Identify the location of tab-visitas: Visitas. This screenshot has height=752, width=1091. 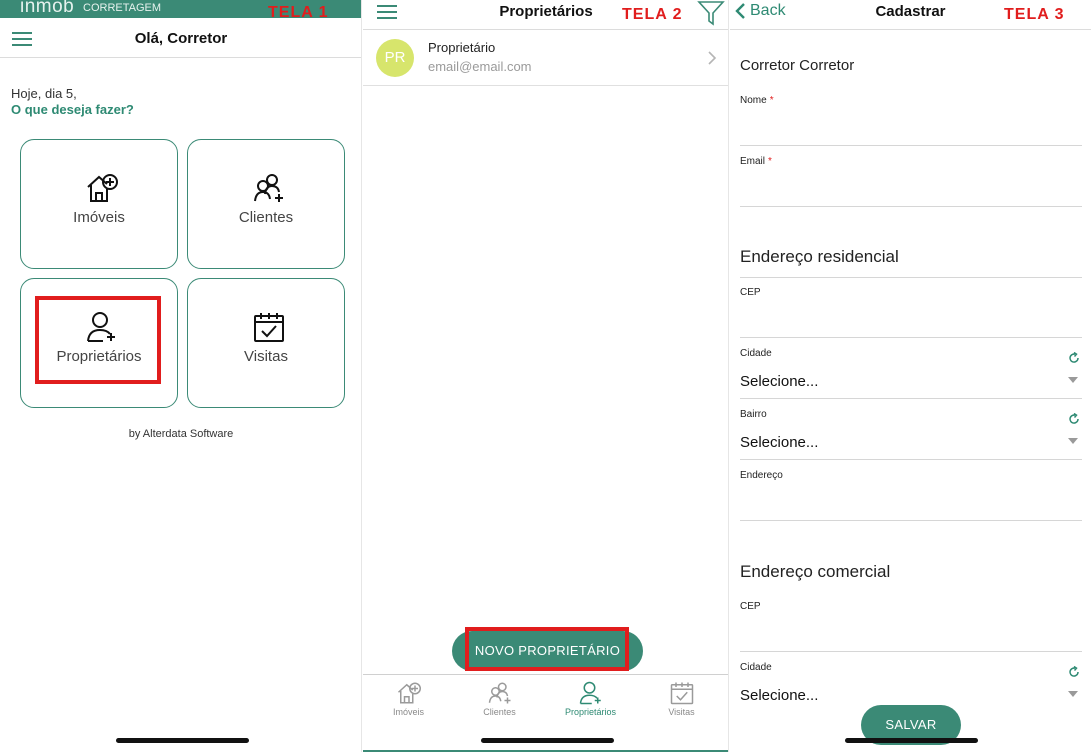
(681, 699).